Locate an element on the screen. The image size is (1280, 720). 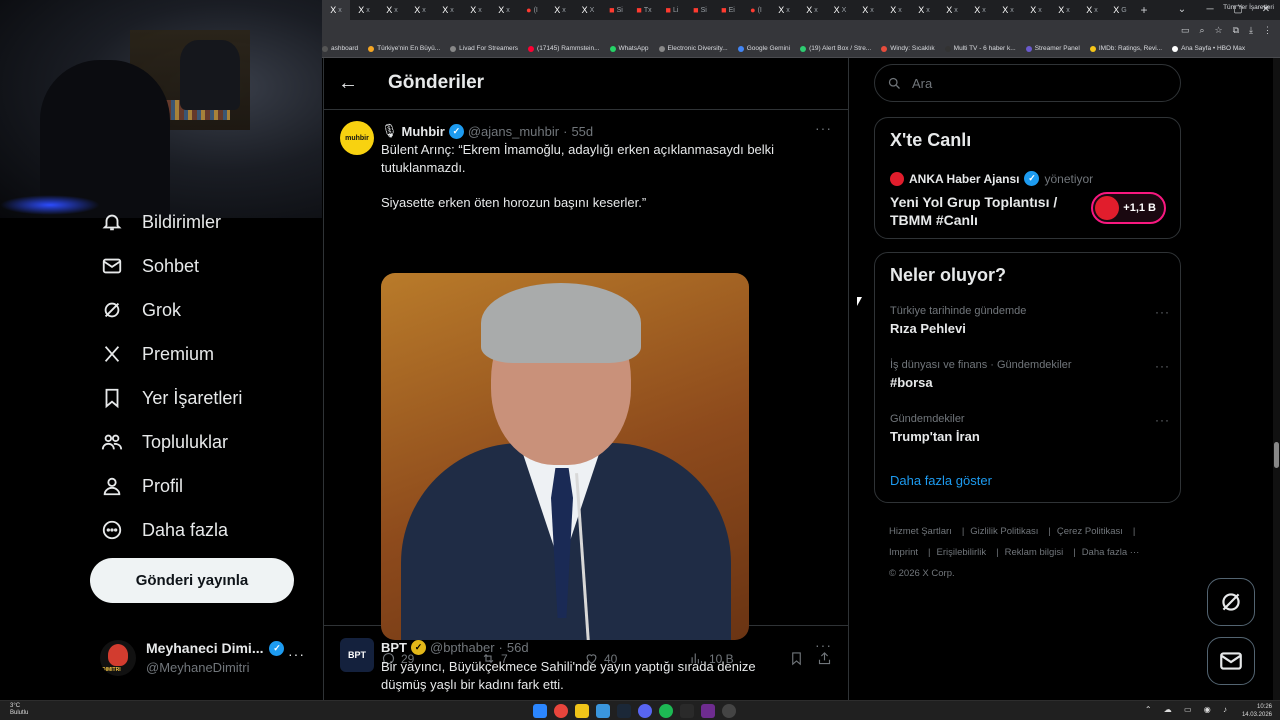
show-more-link: Daha fazla göster is located at coordinates (941, 480).